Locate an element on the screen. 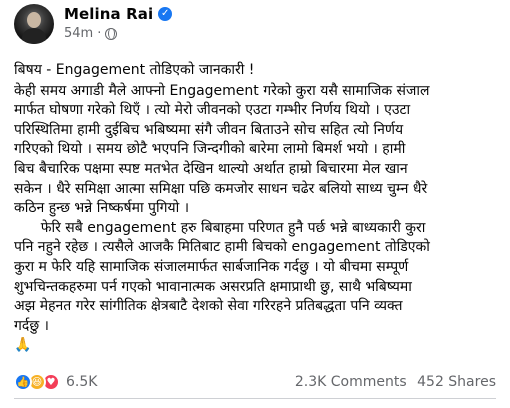  post-meta: Melina Rai ✓ 54m · is located at coordinates (118, 22).